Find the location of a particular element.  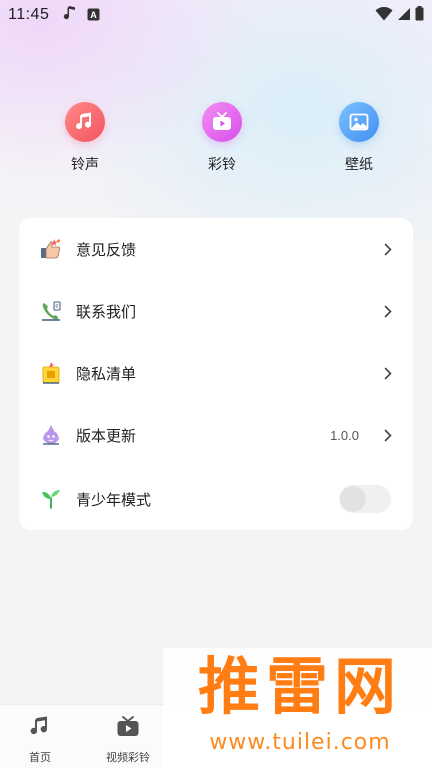

nav-item-video-ringtone: 视频彩铃 is located at coordinates (128, 740).